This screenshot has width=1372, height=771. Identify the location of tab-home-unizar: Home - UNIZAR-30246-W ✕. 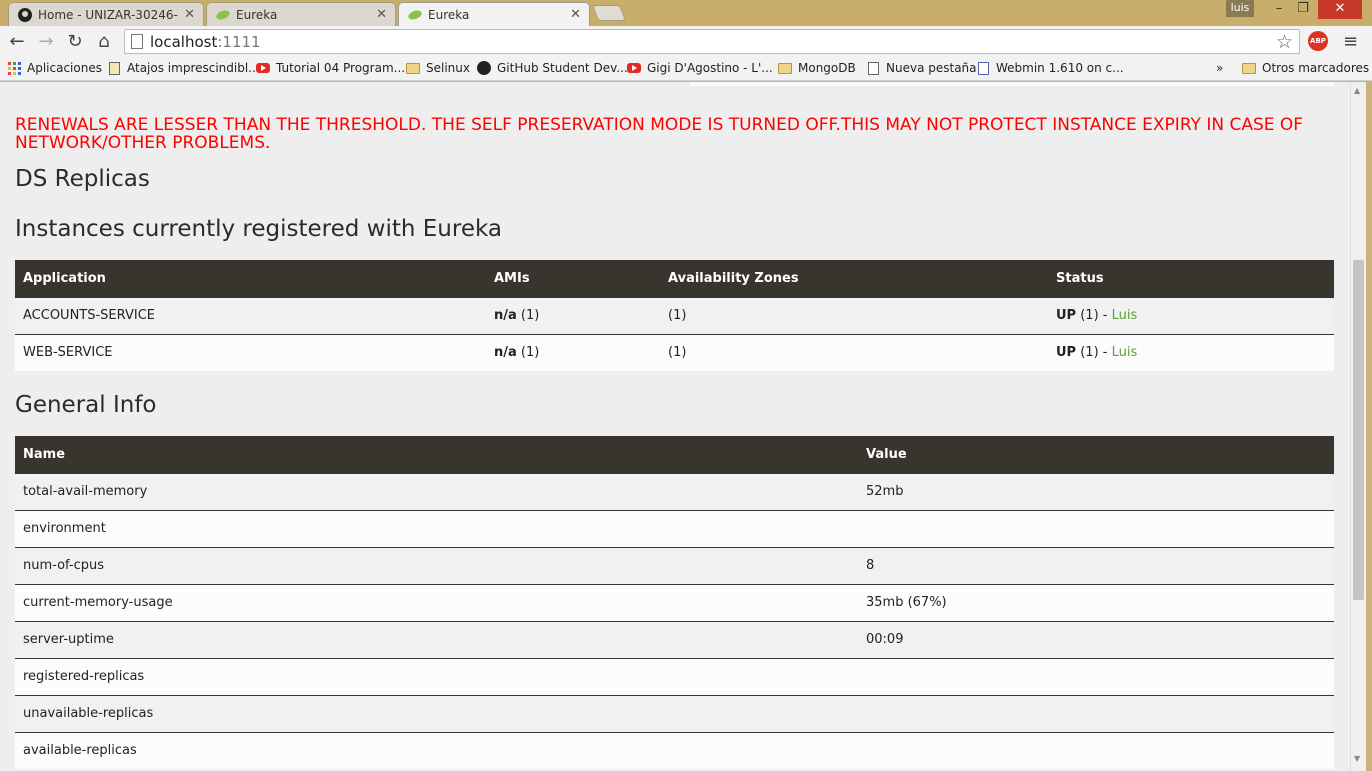
(106, 14).